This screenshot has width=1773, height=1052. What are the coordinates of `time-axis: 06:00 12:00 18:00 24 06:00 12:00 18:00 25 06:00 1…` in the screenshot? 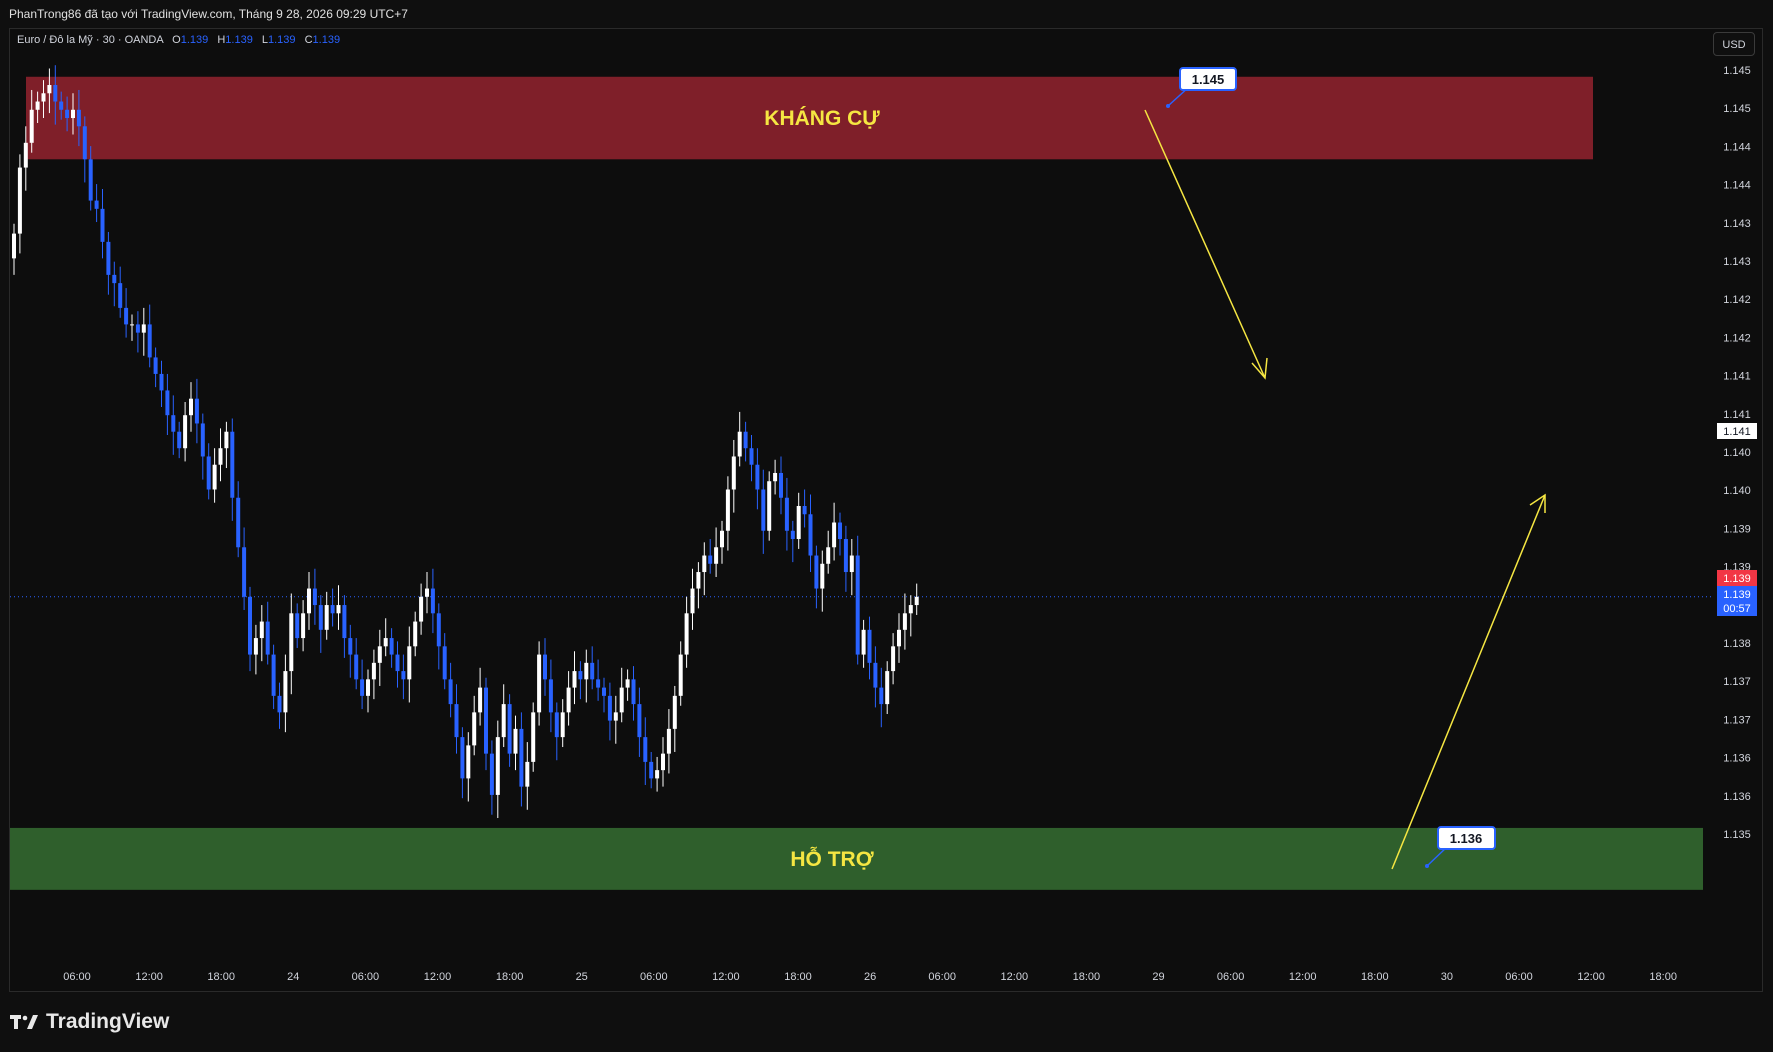 It's located at (870, 977).